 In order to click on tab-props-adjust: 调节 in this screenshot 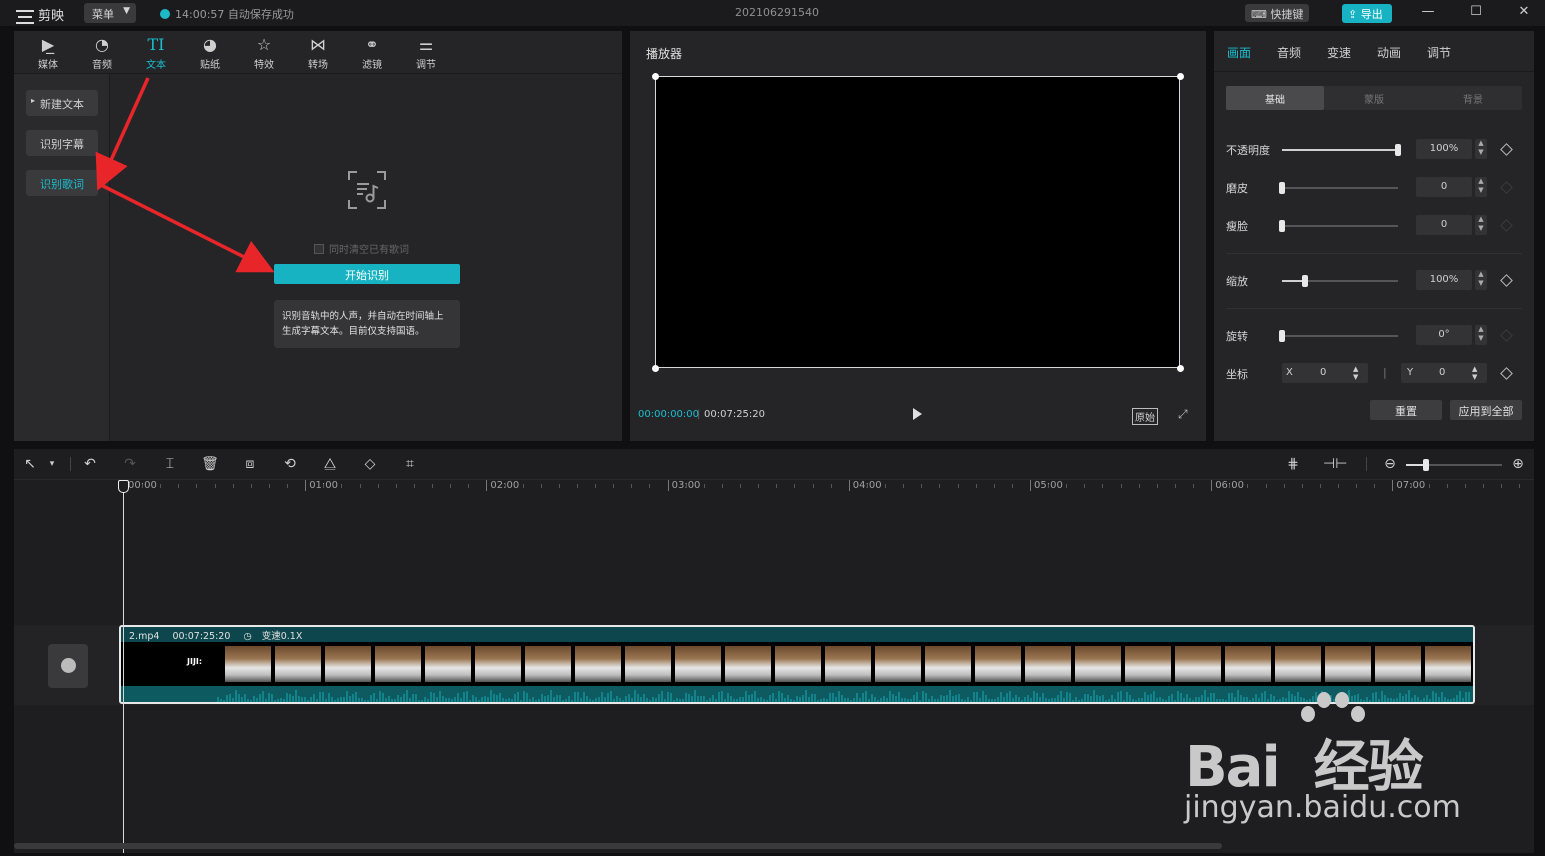, I will do `click(1439, 52)`.